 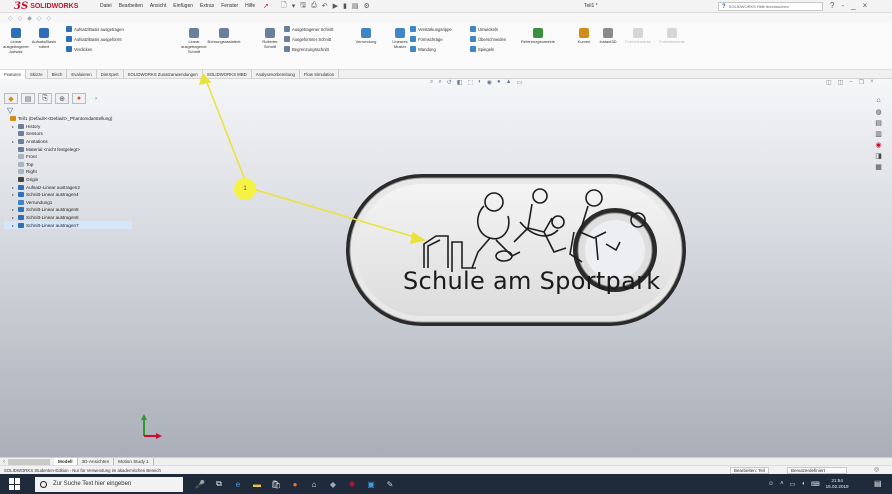 What do you see at coordinates (224, 34) in the screenshot?
I see `ribbon-button: Bohrungsassistent` at bounding box center [224, 34].